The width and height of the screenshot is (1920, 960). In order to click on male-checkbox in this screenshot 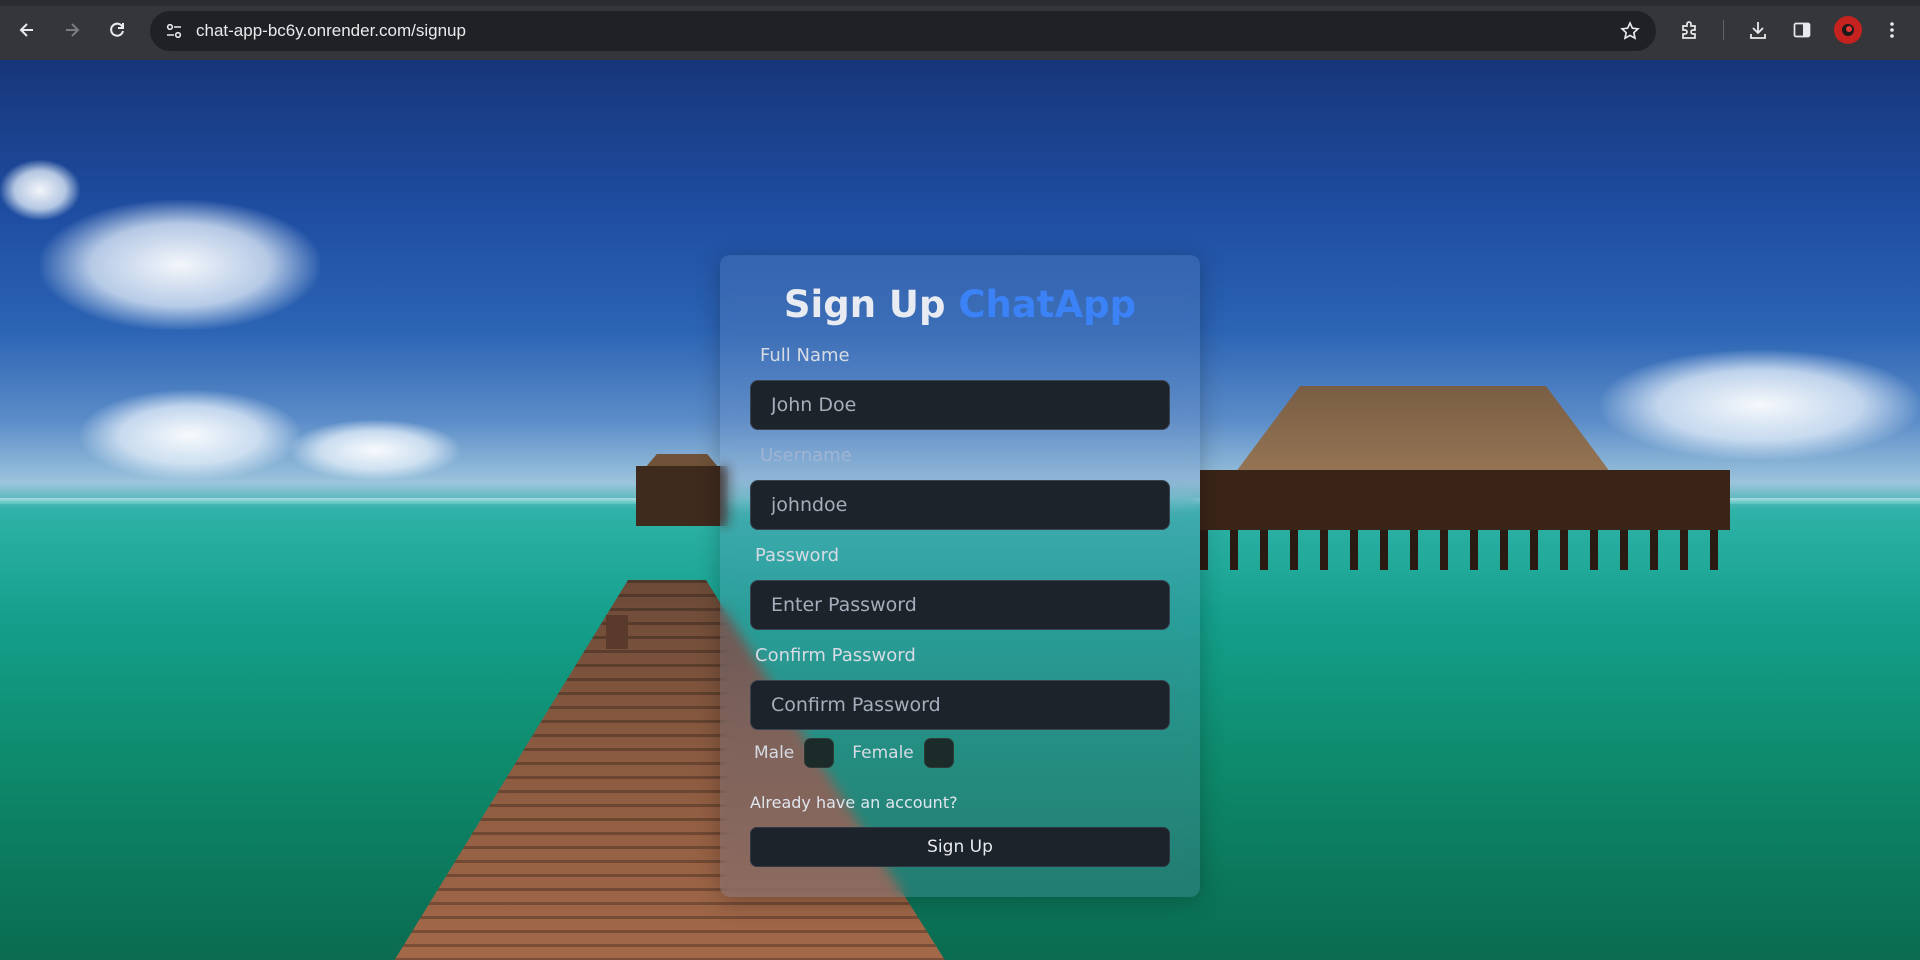, I will do `click(819, 753)`.